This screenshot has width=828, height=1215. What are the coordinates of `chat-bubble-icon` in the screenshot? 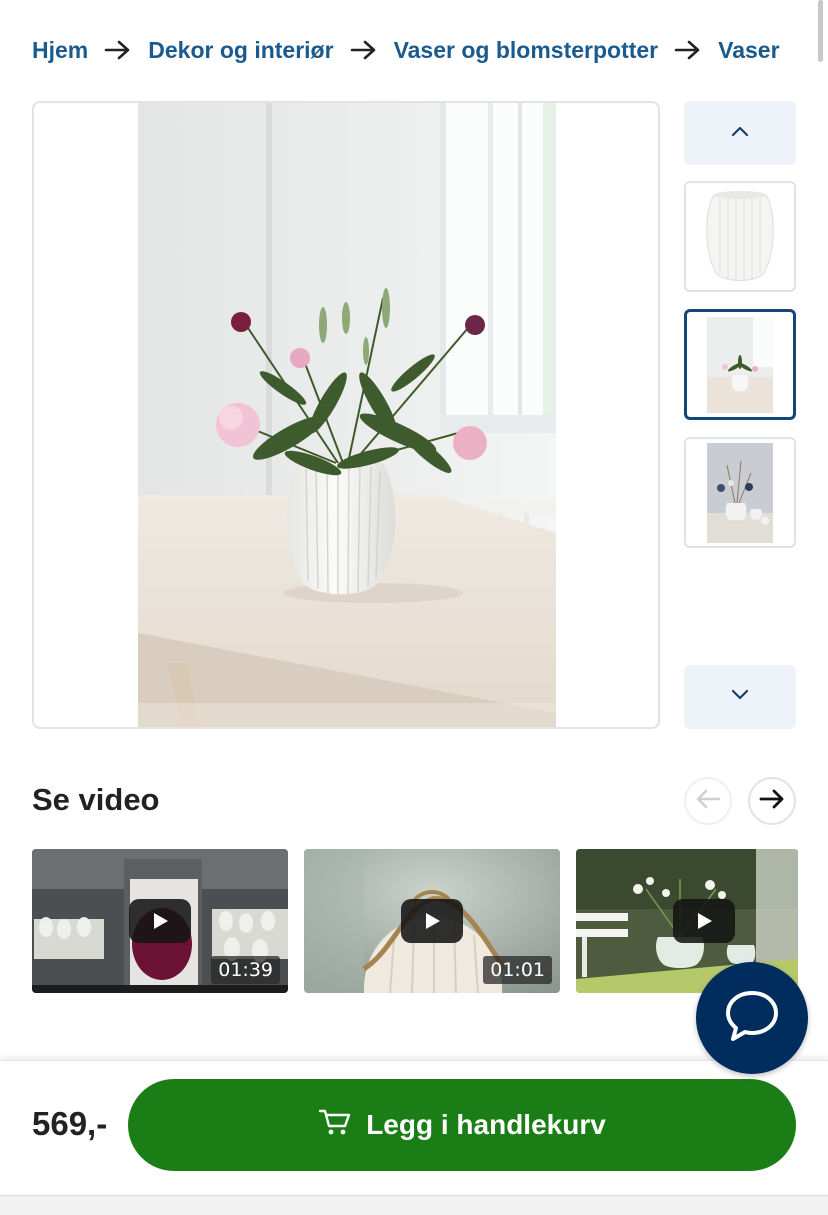 It's located at (752, 1018).